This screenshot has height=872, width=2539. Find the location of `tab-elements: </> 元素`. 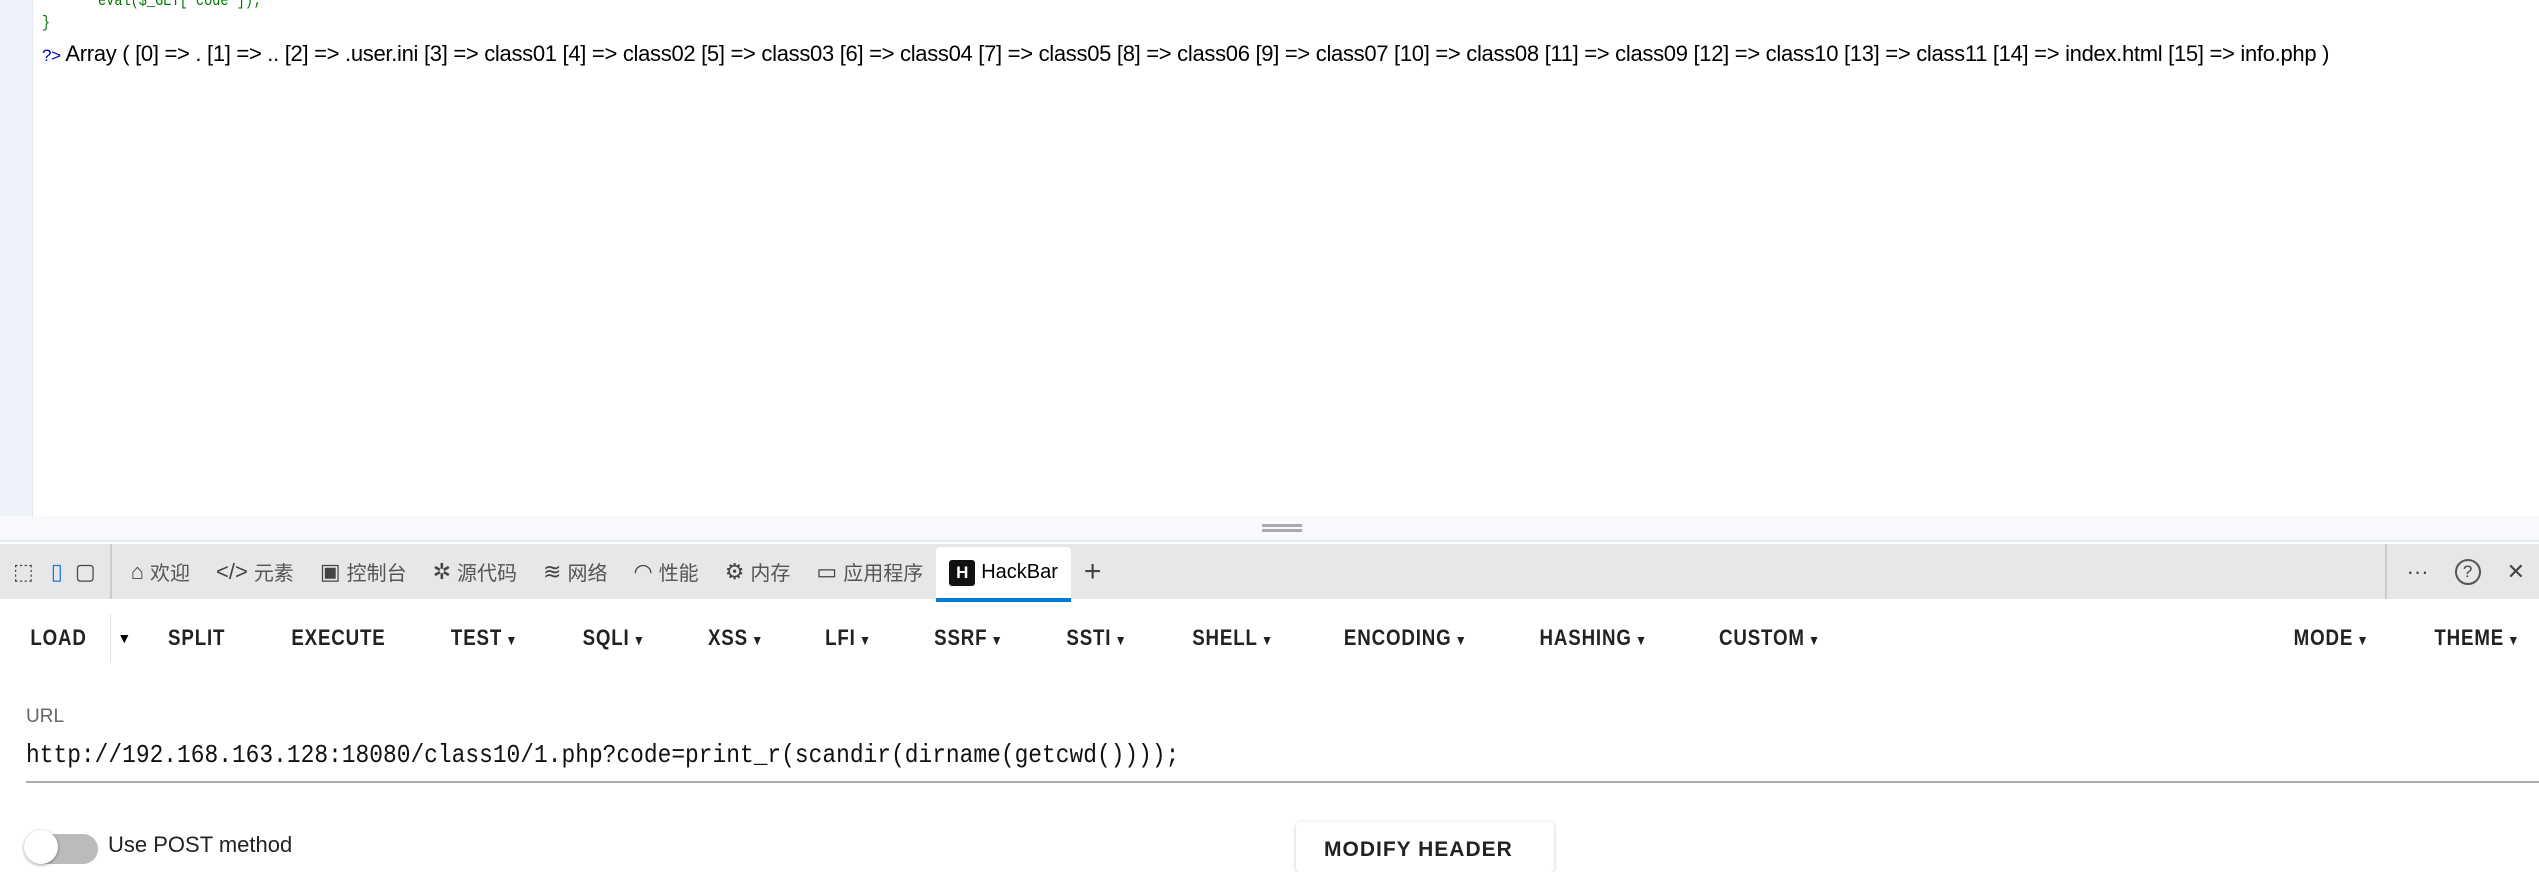

tab-elements: </> 元素 is located at coordinates (255, 571).